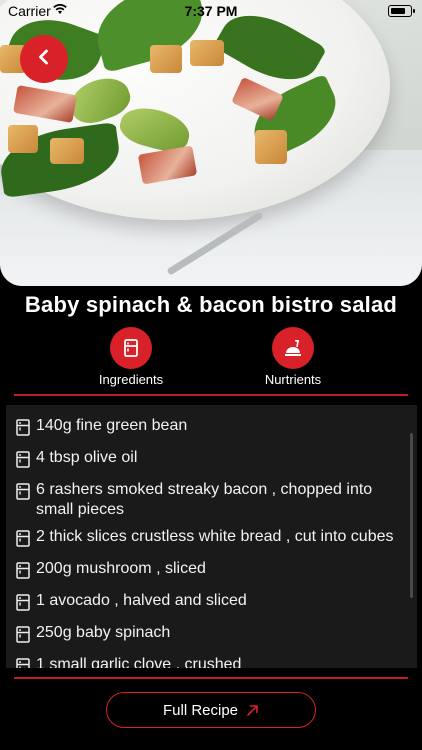 Image resolution: width=422 pixels, height=750 pixels. I want to click on tab-ingredients-label: Ingredients, so click(131, 379).